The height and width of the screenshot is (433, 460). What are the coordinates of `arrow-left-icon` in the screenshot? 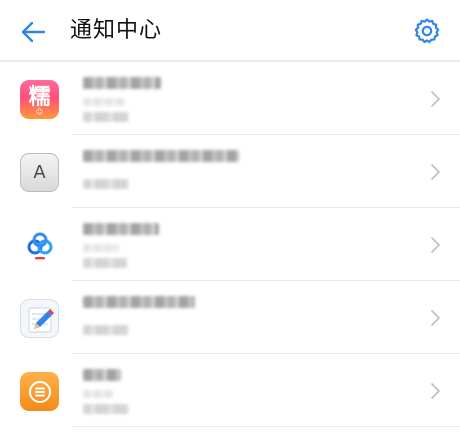 It's located at (33, 32).